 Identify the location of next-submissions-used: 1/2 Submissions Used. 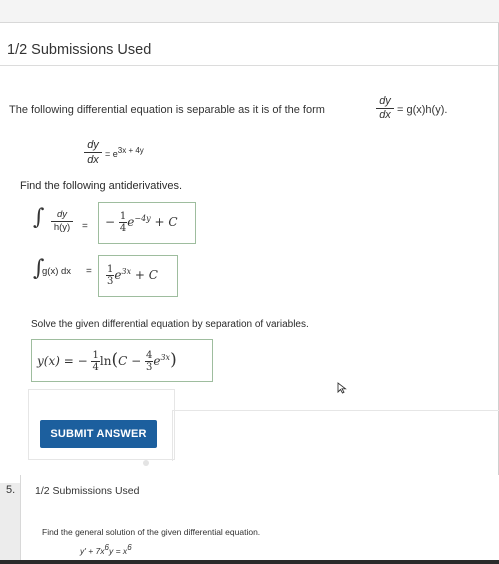
(87, 491).